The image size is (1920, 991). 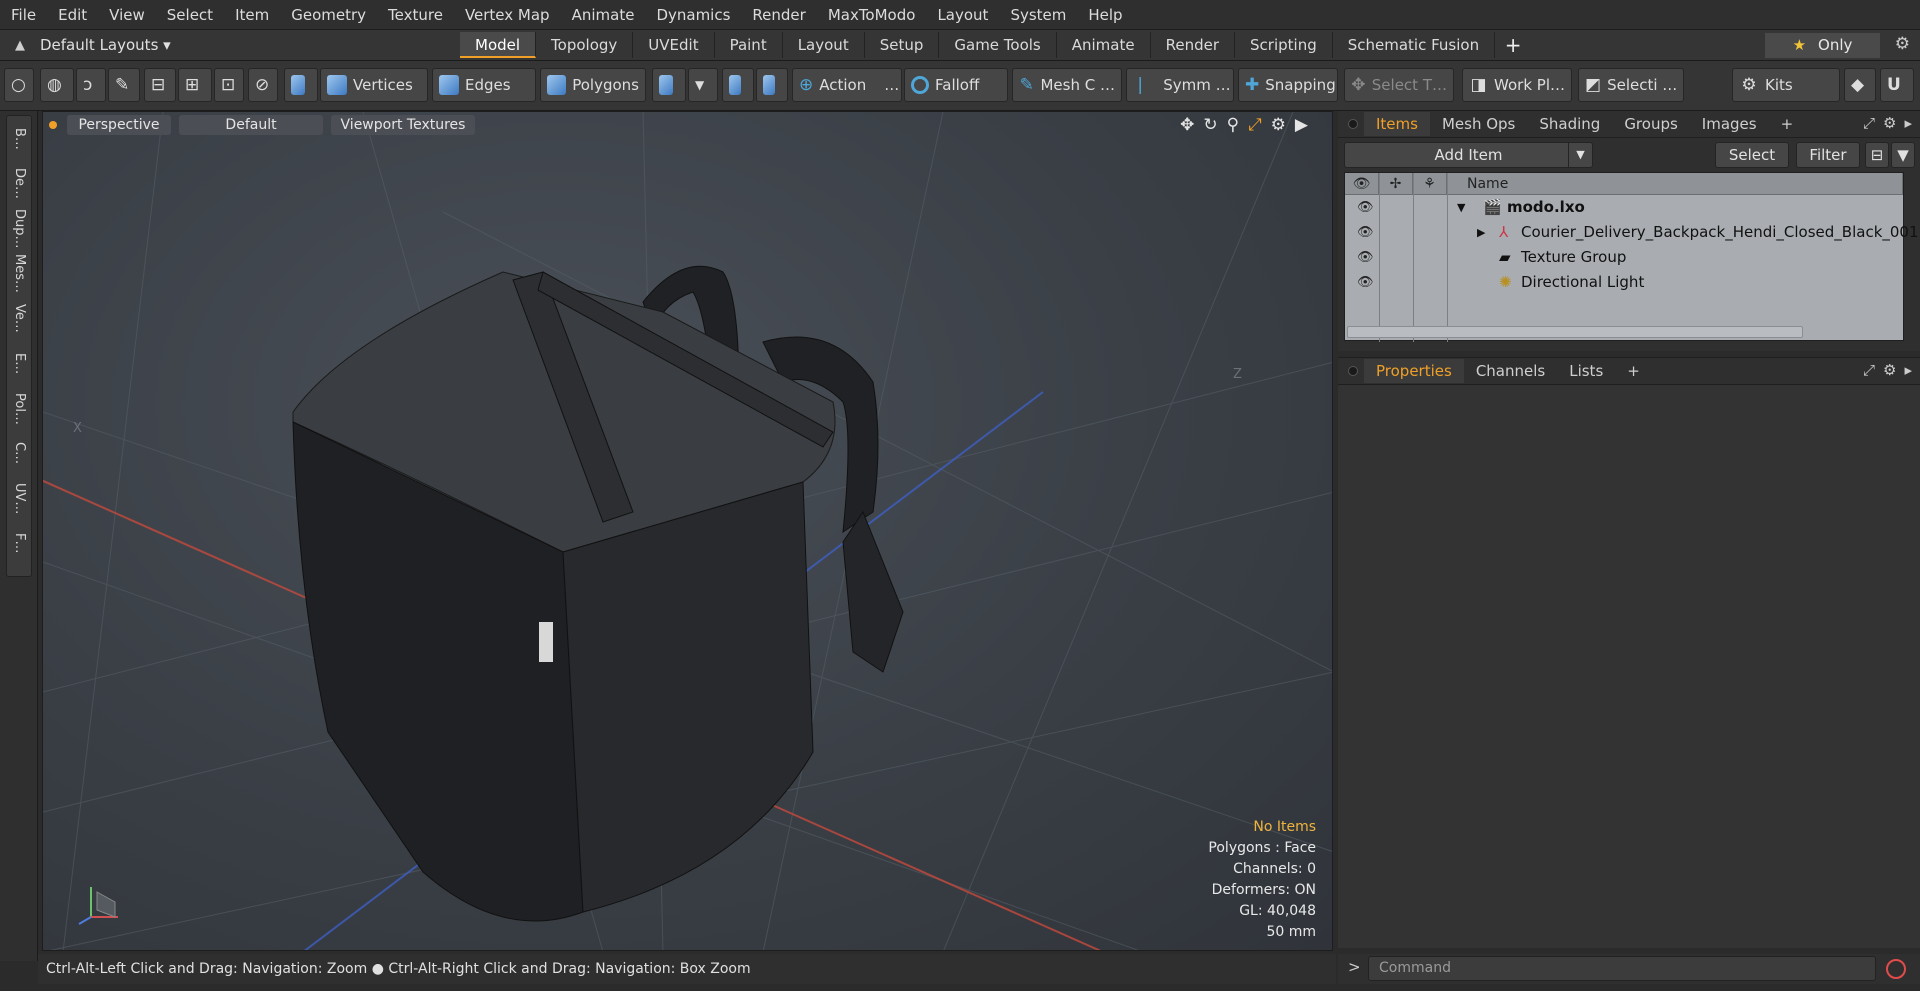 I want to click on layout-tab-animate: Animate, so click(x=1104, y=45).